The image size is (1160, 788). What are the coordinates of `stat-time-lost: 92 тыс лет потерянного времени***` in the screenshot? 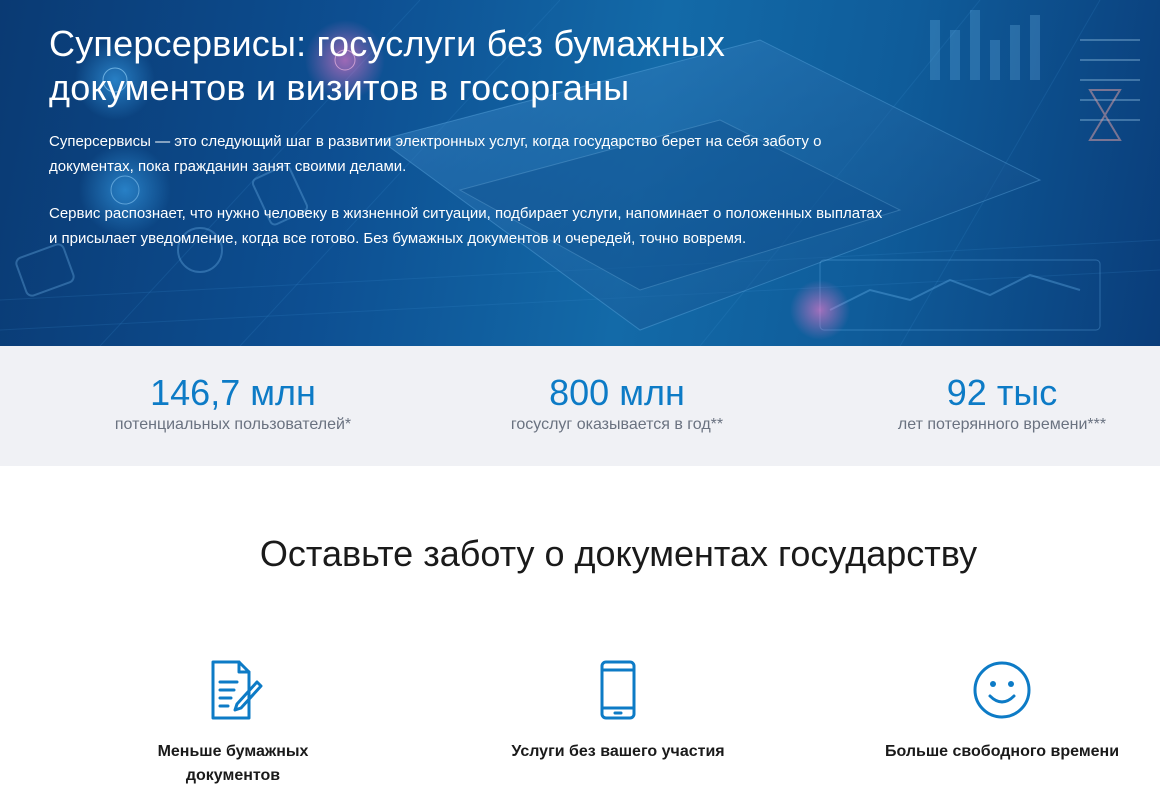 It's located at (991, 404).